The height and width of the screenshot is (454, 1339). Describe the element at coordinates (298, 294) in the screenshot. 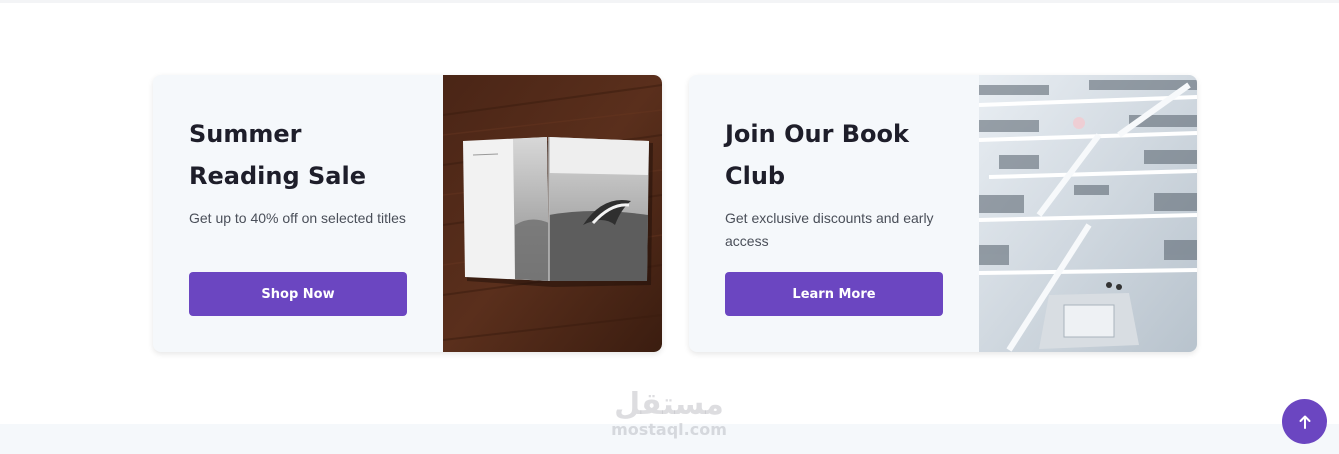

I see `shop-now-button: Shop Now` at that location.